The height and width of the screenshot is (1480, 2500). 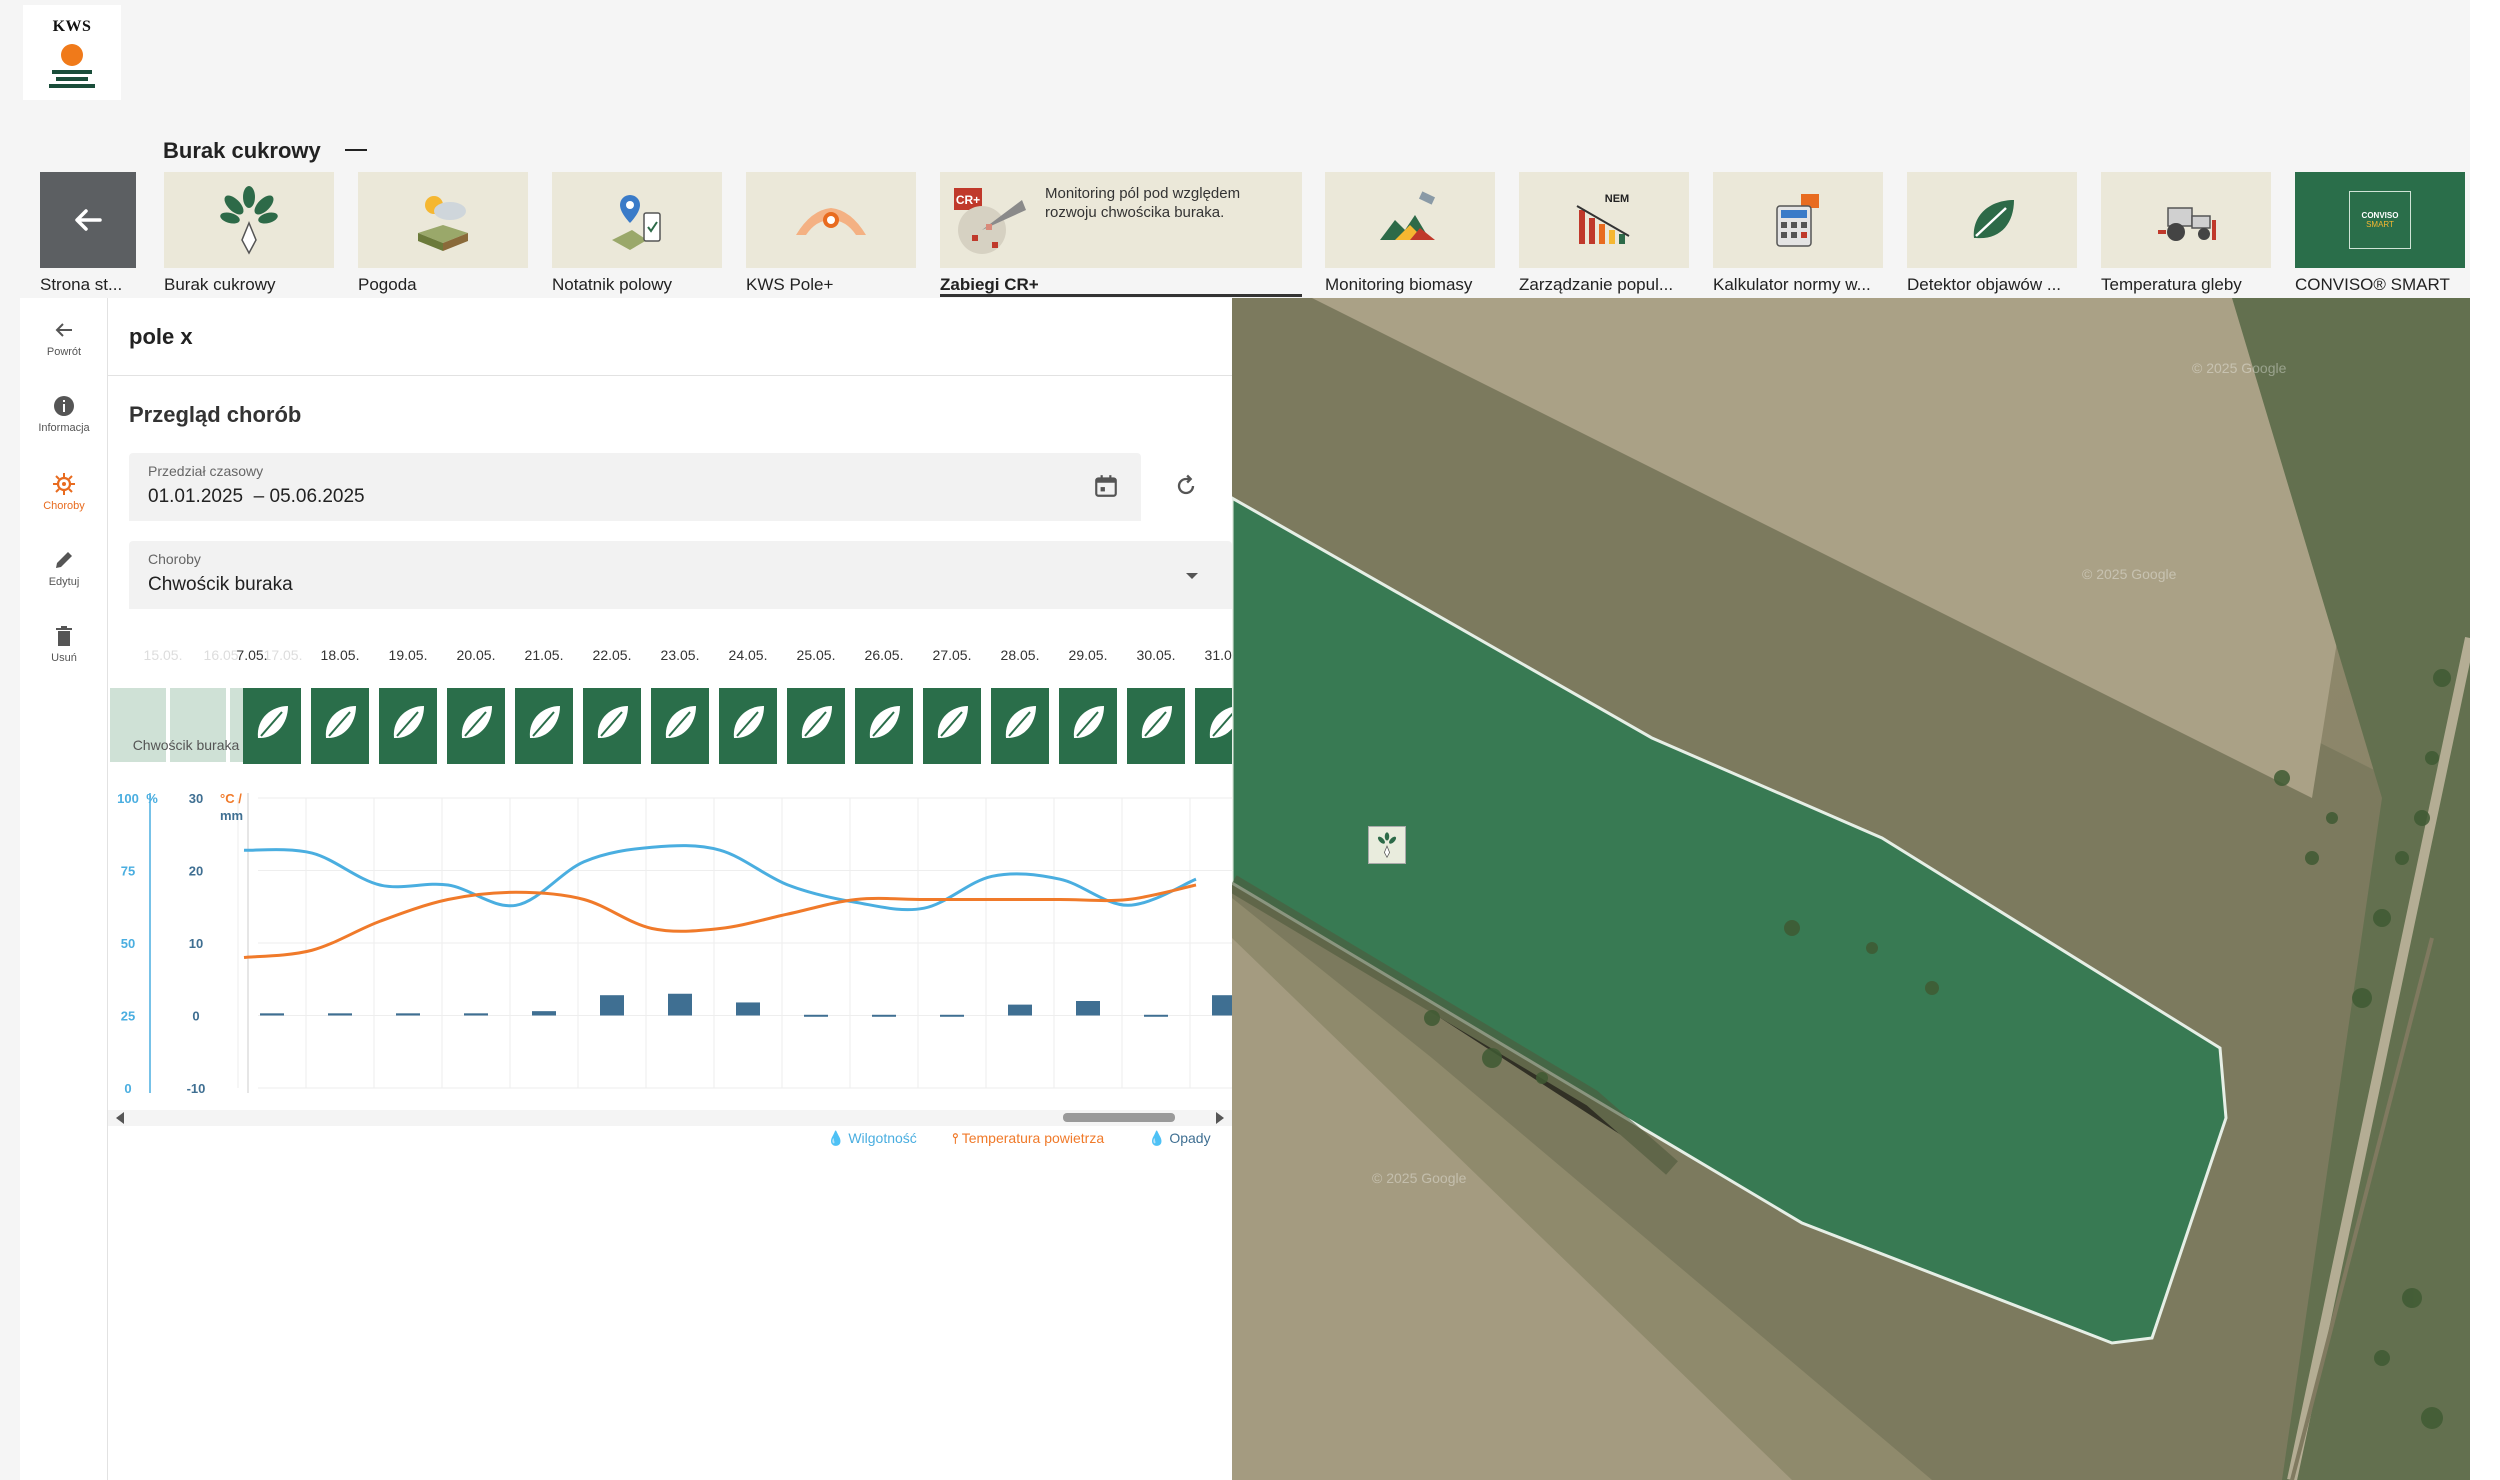 I want to click on chevron-down-icon, so click(x=1192, y=576).